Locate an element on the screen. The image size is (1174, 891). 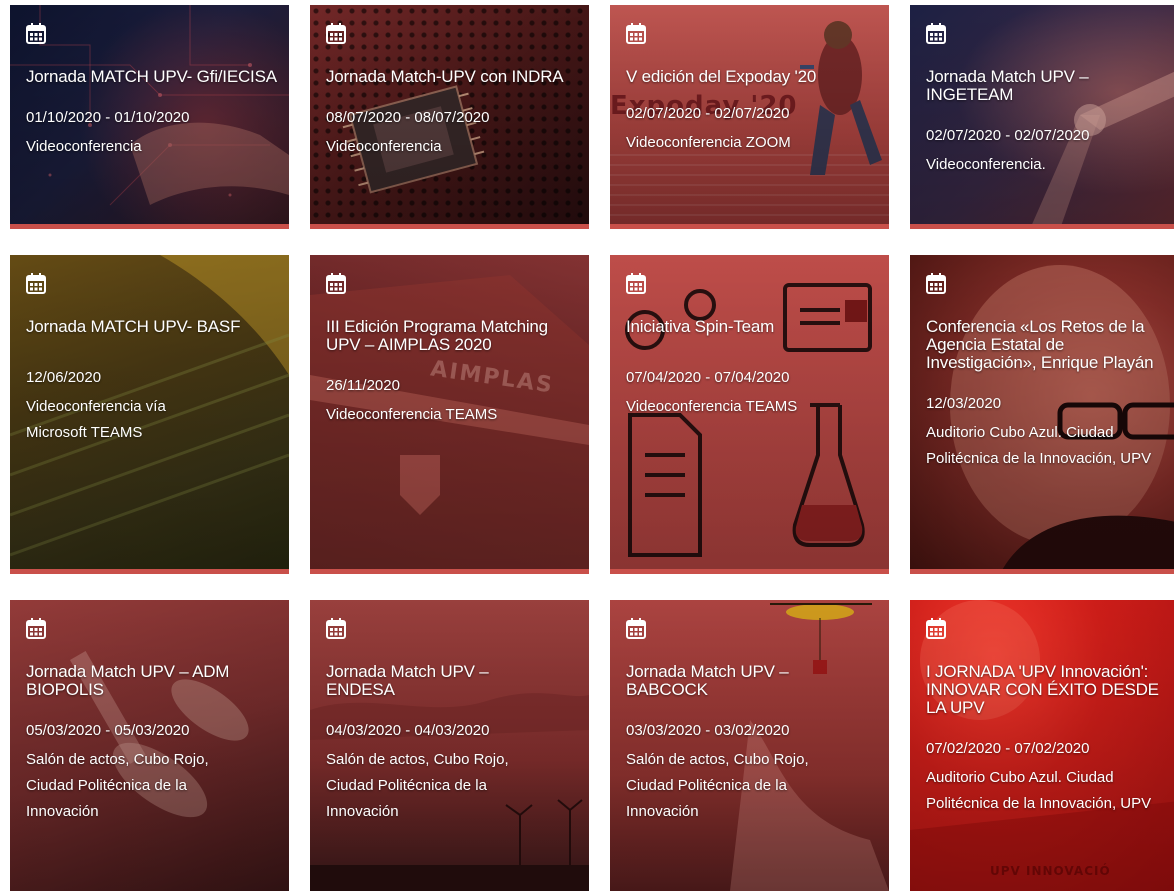
event-date: 12/06/2020 is located at coordinates (64, 377).